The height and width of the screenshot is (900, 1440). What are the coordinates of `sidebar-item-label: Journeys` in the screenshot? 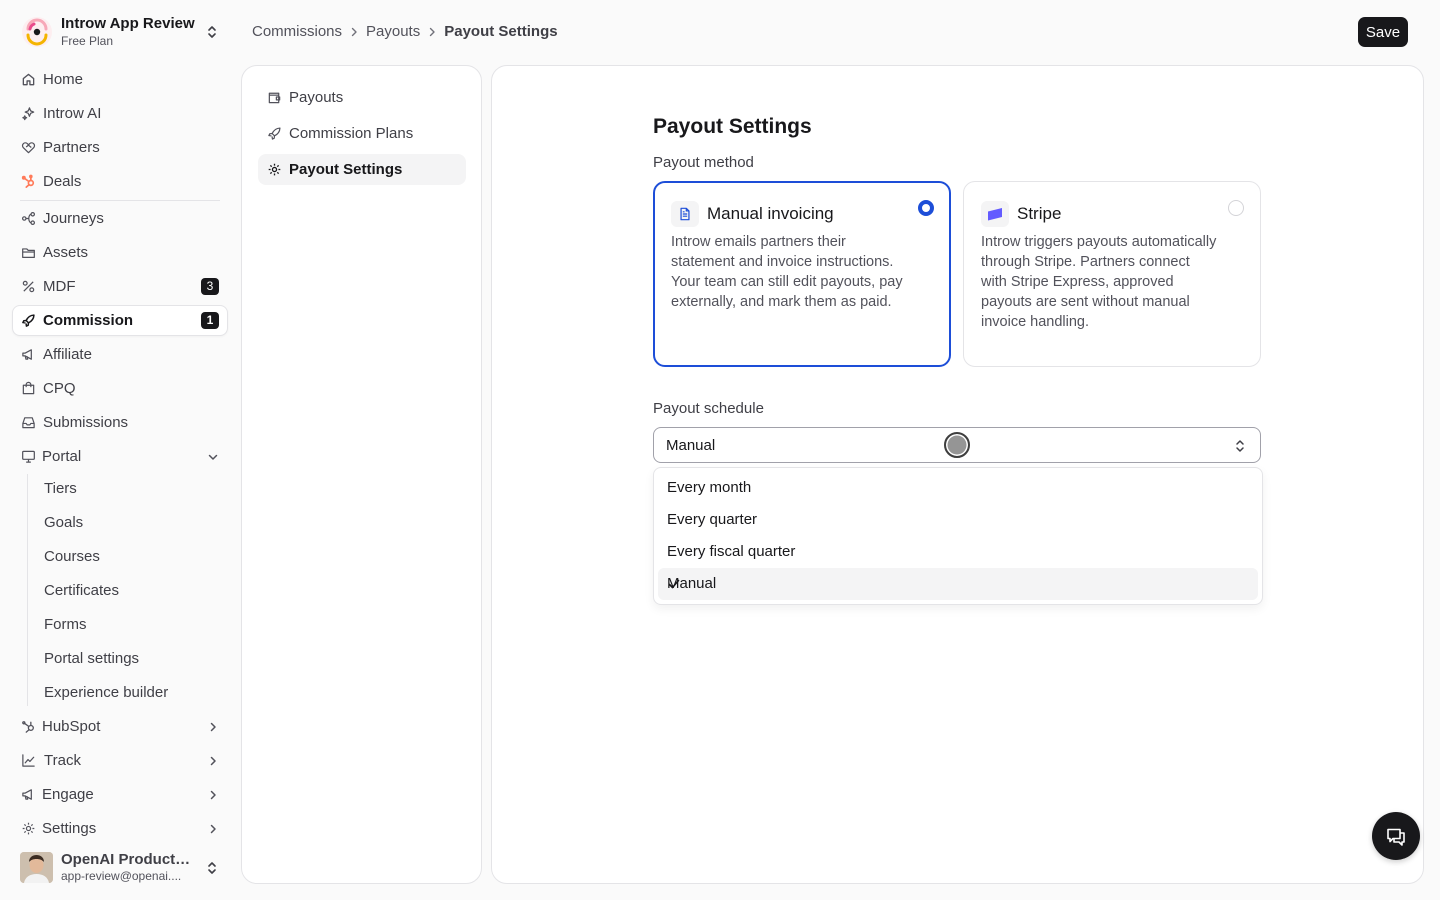 It's located at (73, 218).